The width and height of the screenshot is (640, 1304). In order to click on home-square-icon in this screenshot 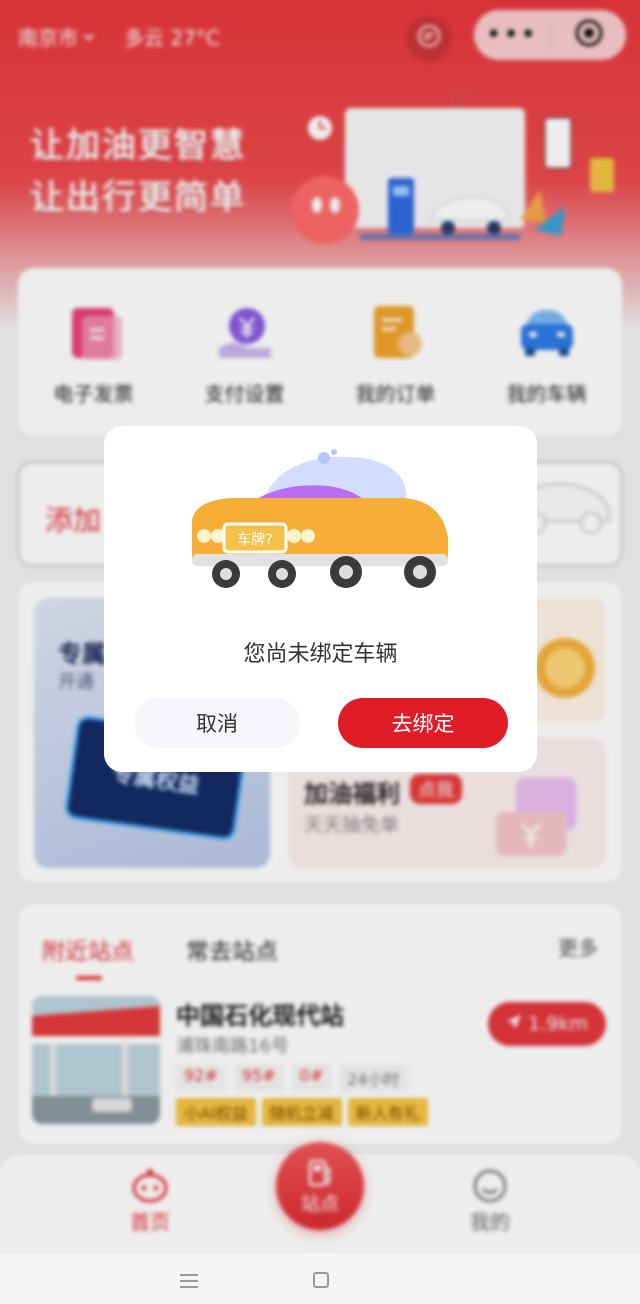, I will do `click(321, 1280)`.